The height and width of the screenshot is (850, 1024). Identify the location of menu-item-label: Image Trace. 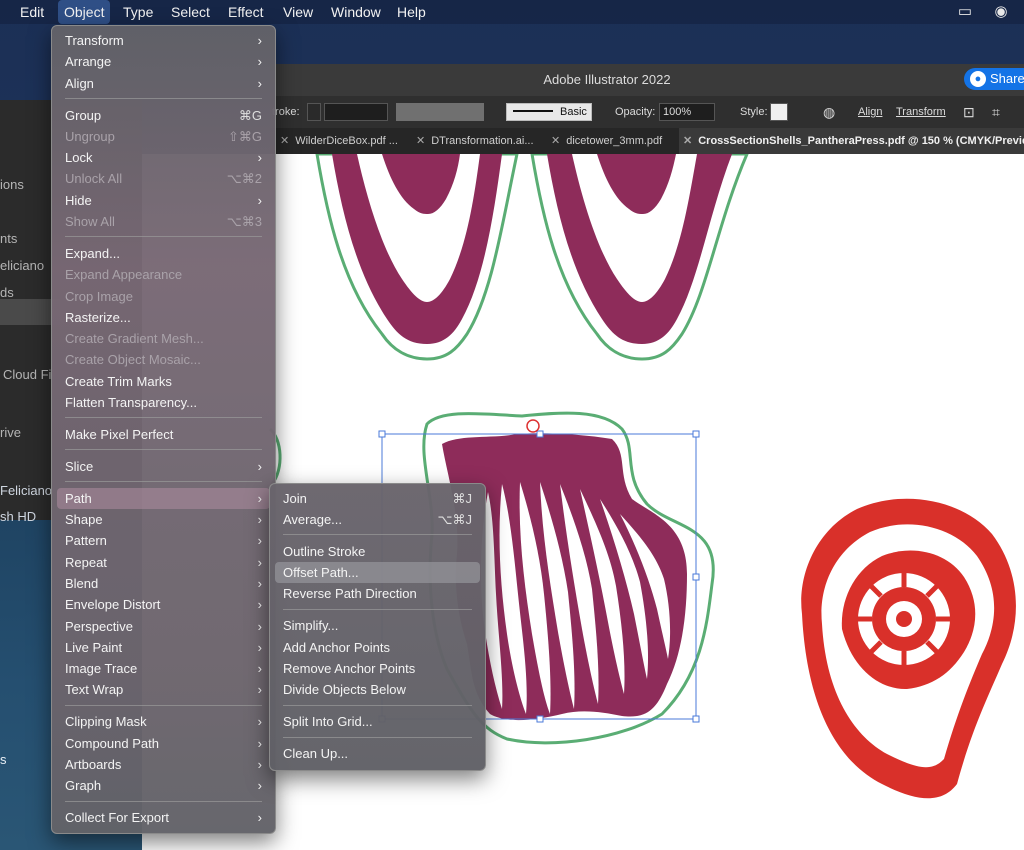
(101, 668).